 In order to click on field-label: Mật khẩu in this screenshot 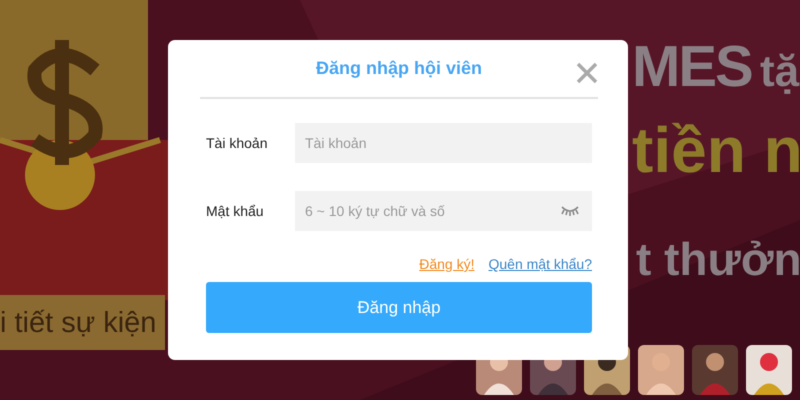, I will do `click(235, 211)`.